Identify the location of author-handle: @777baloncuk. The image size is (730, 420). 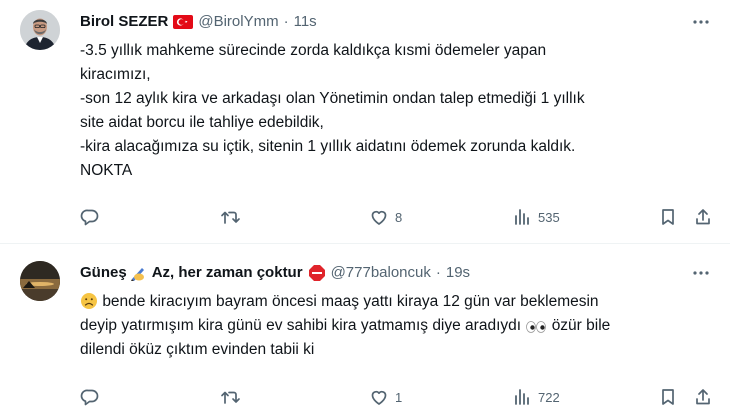
(381, 273).